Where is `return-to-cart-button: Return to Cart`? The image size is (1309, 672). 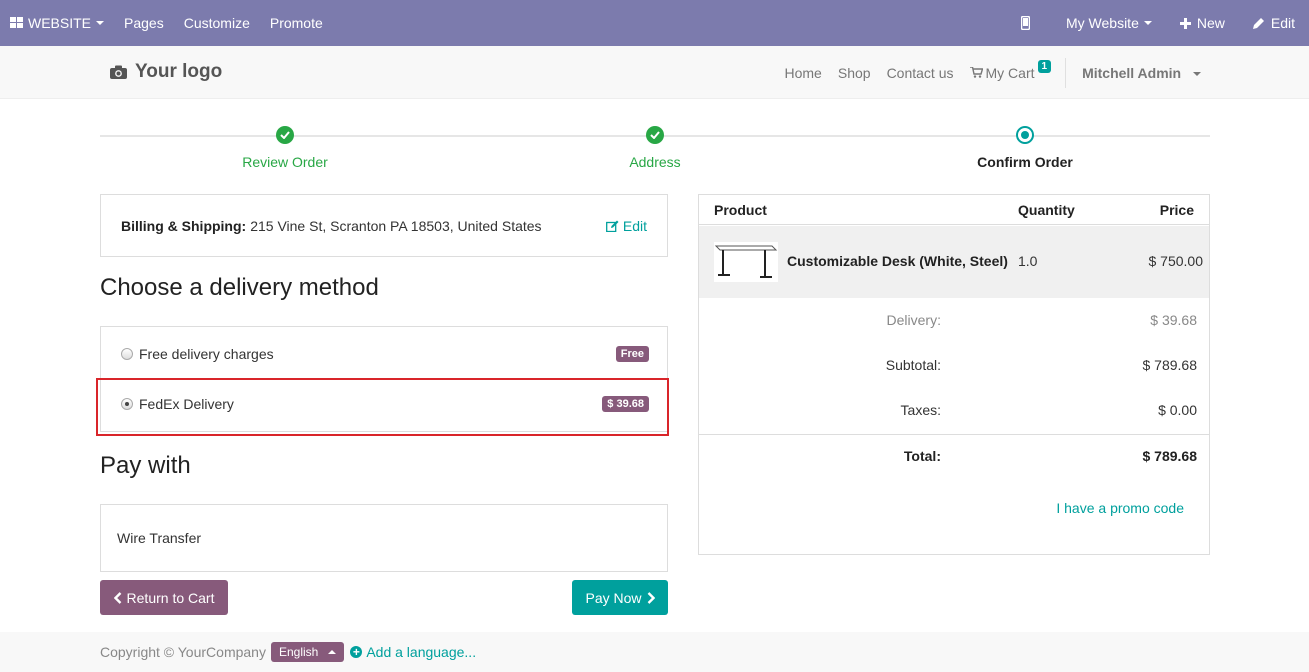 return-to-cart-button: Return to Cart is located at coordinates (164, 597).